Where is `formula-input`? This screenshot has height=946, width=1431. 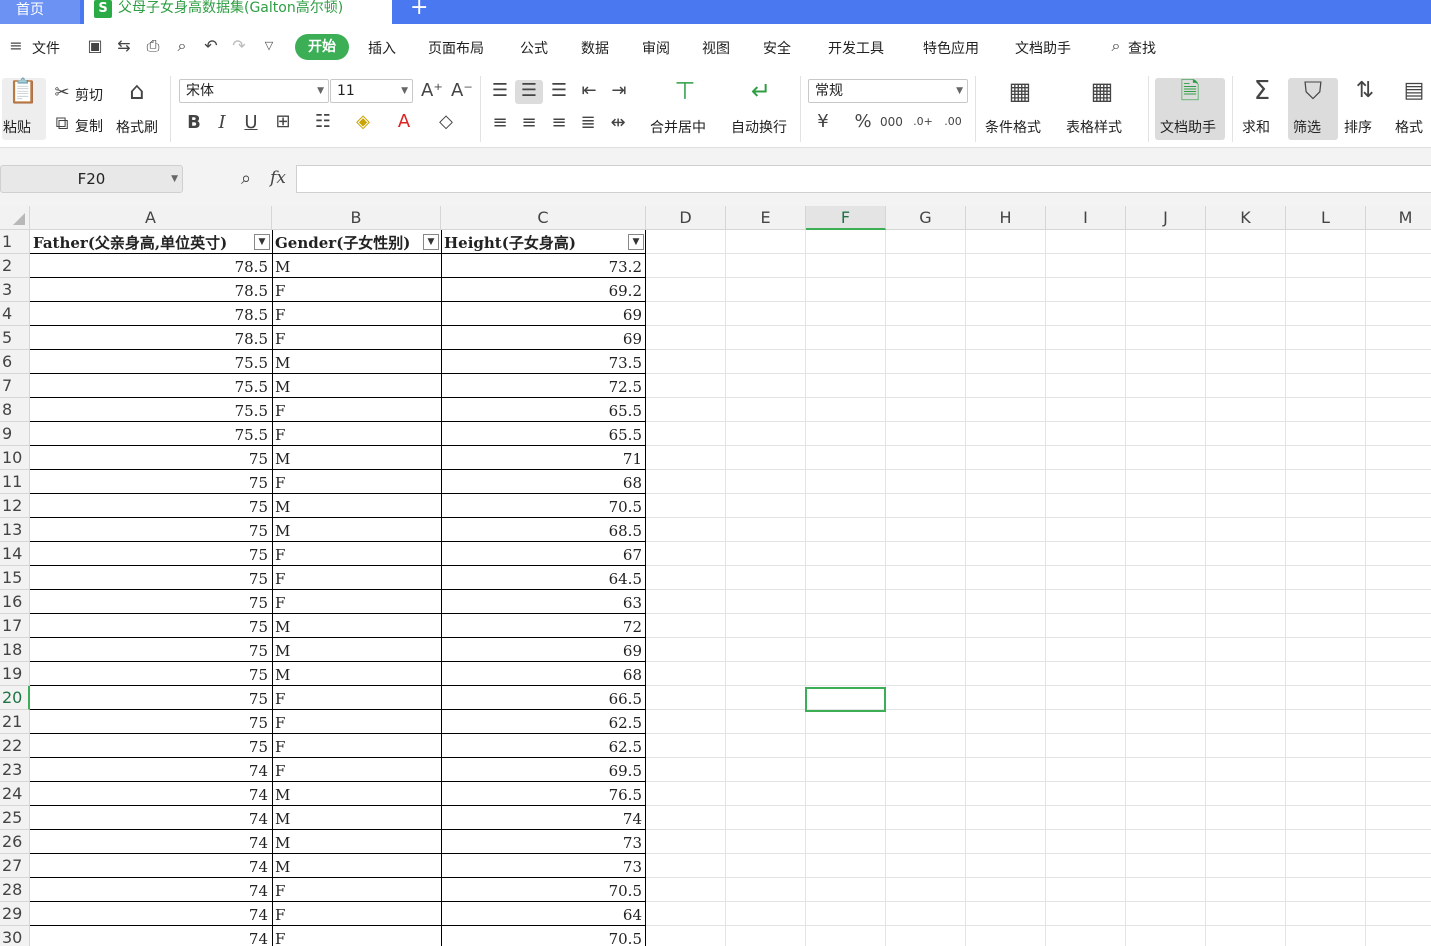
formula-input is located at coordinates (863, 179).